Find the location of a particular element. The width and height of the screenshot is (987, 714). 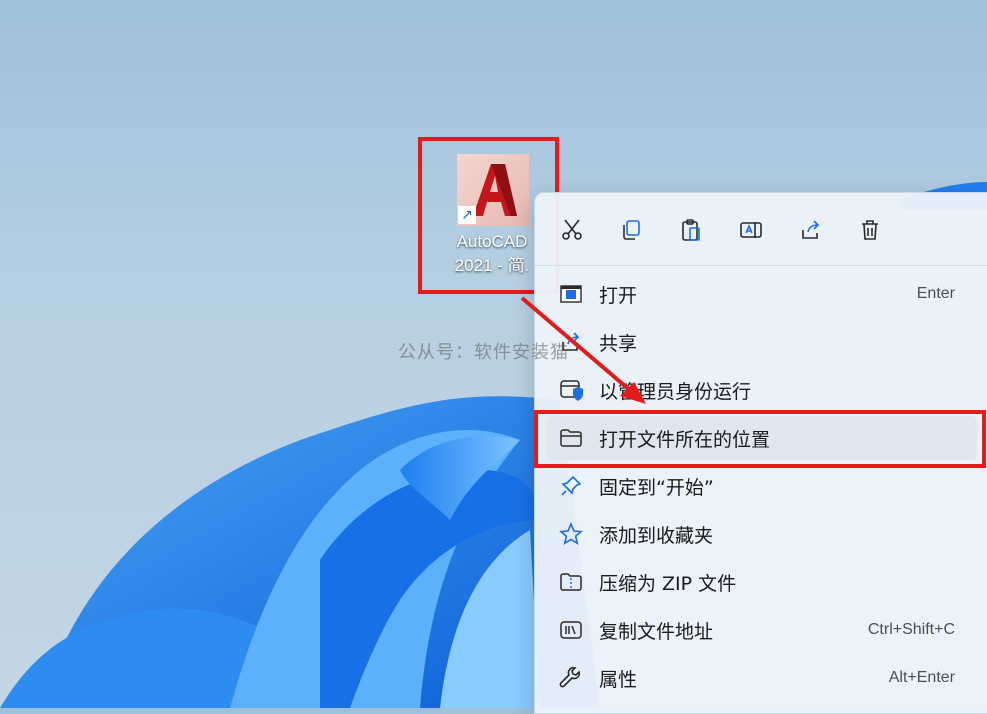

paste-icon is located at coordinates (691, 230).